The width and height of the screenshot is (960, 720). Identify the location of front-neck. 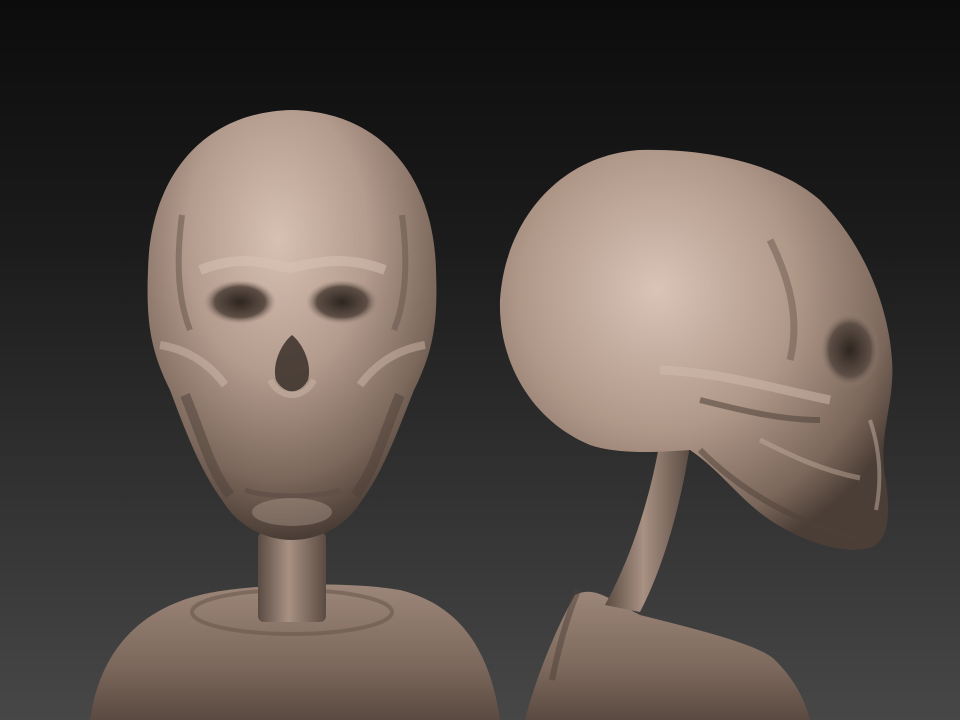
(292, 577).